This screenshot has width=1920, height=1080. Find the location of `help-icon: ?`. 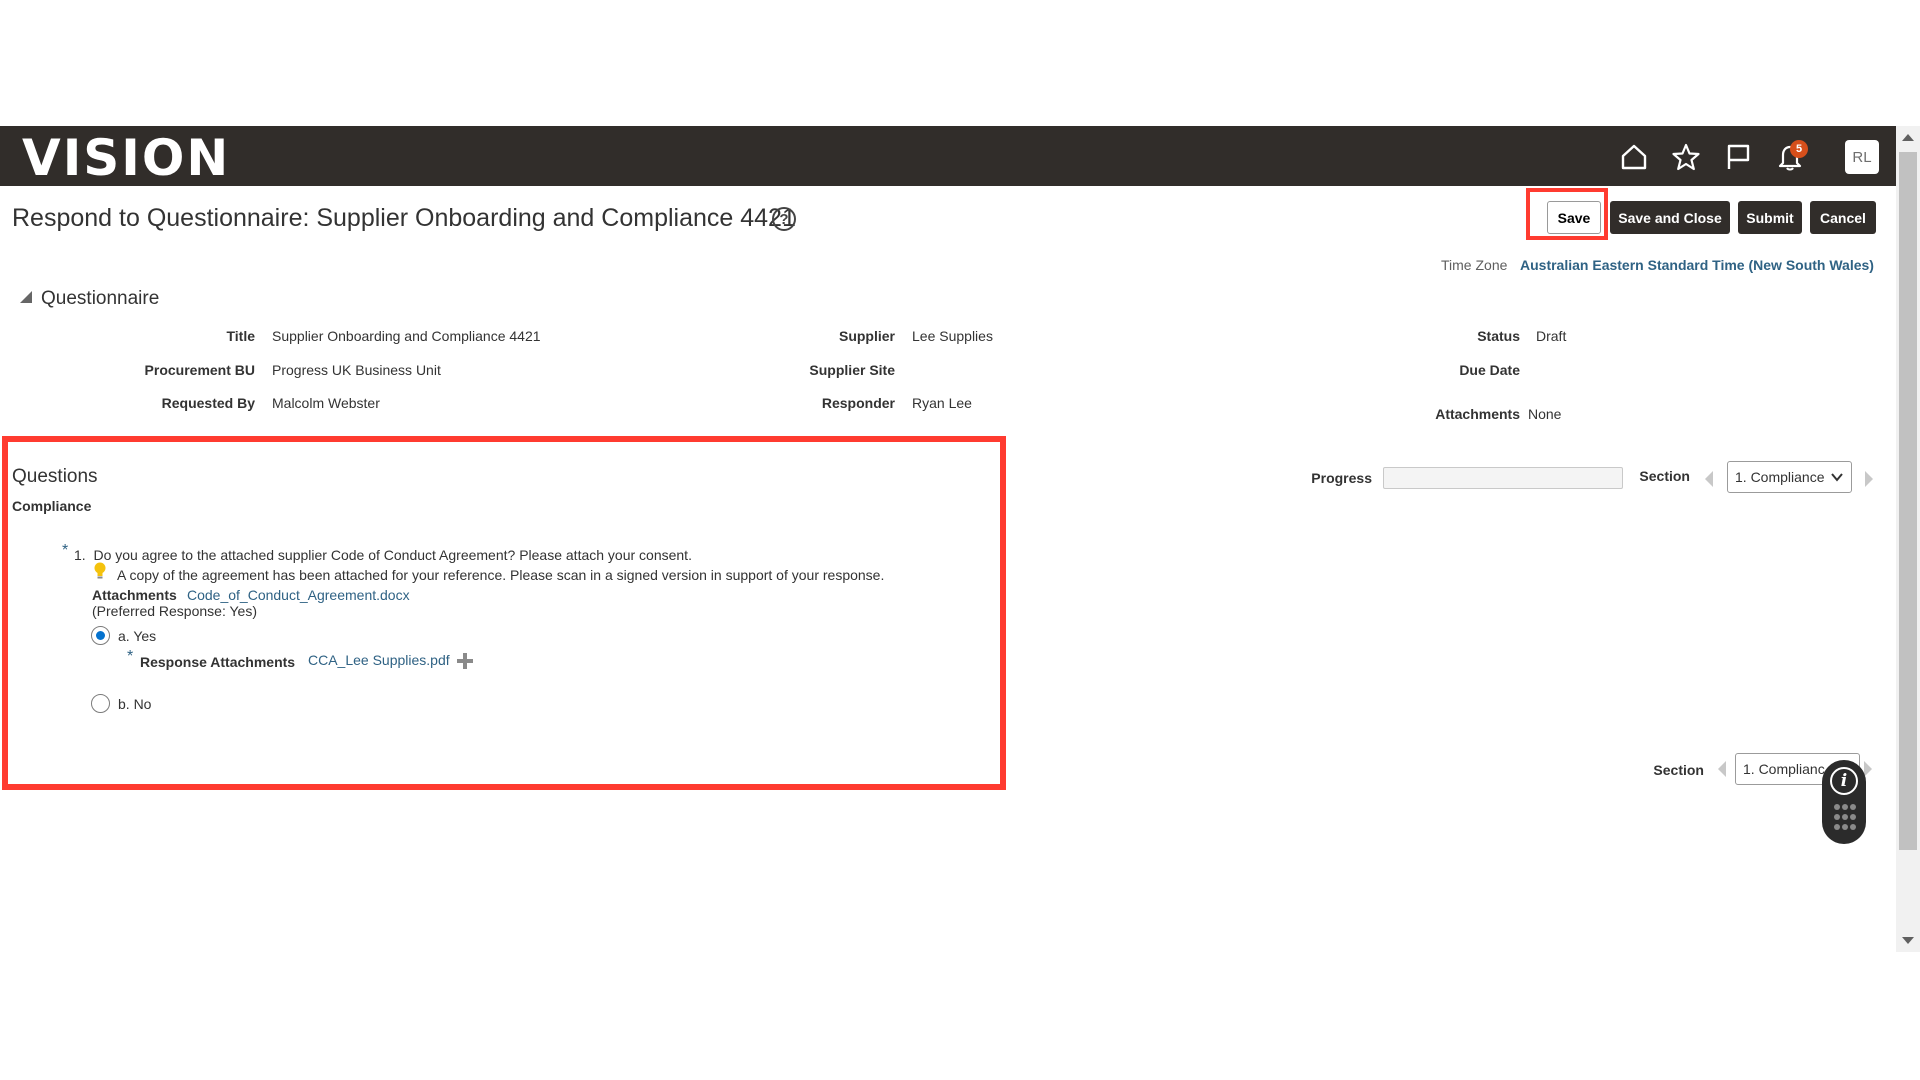

help-icon: ? is located at coordinates (784, 219).